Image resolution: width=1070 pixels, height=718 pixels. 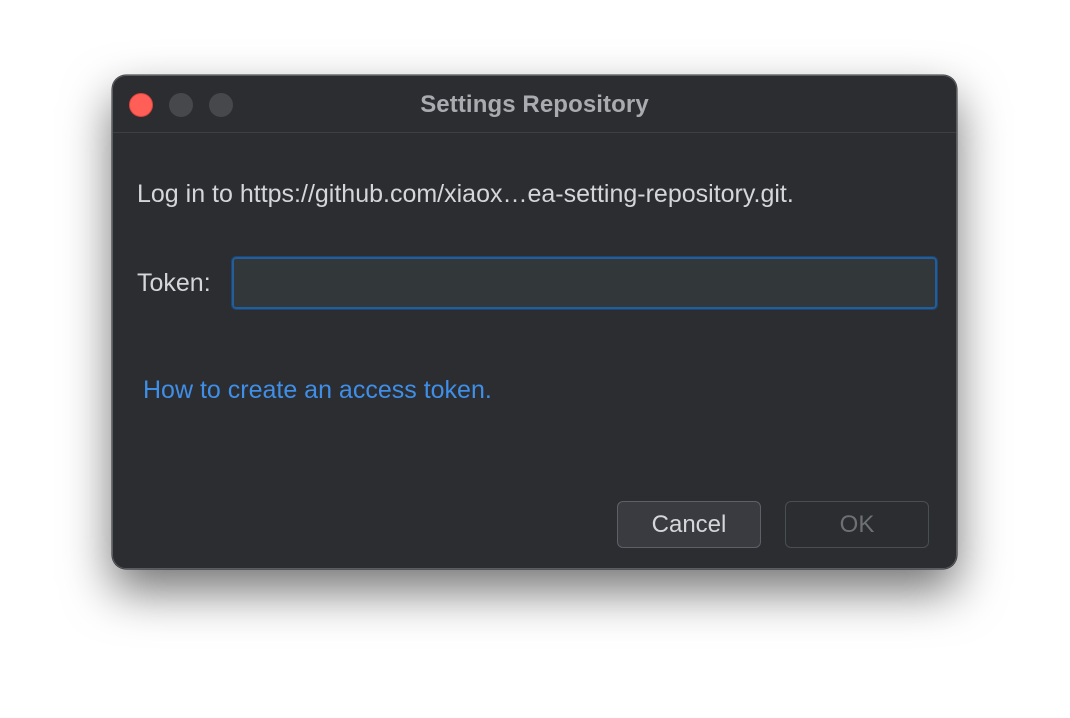 What do you see at coordinates (317, 390) in the screenshot?
I see `create-access-token-link: How to create an access token.` at bounding box center [317, 390].